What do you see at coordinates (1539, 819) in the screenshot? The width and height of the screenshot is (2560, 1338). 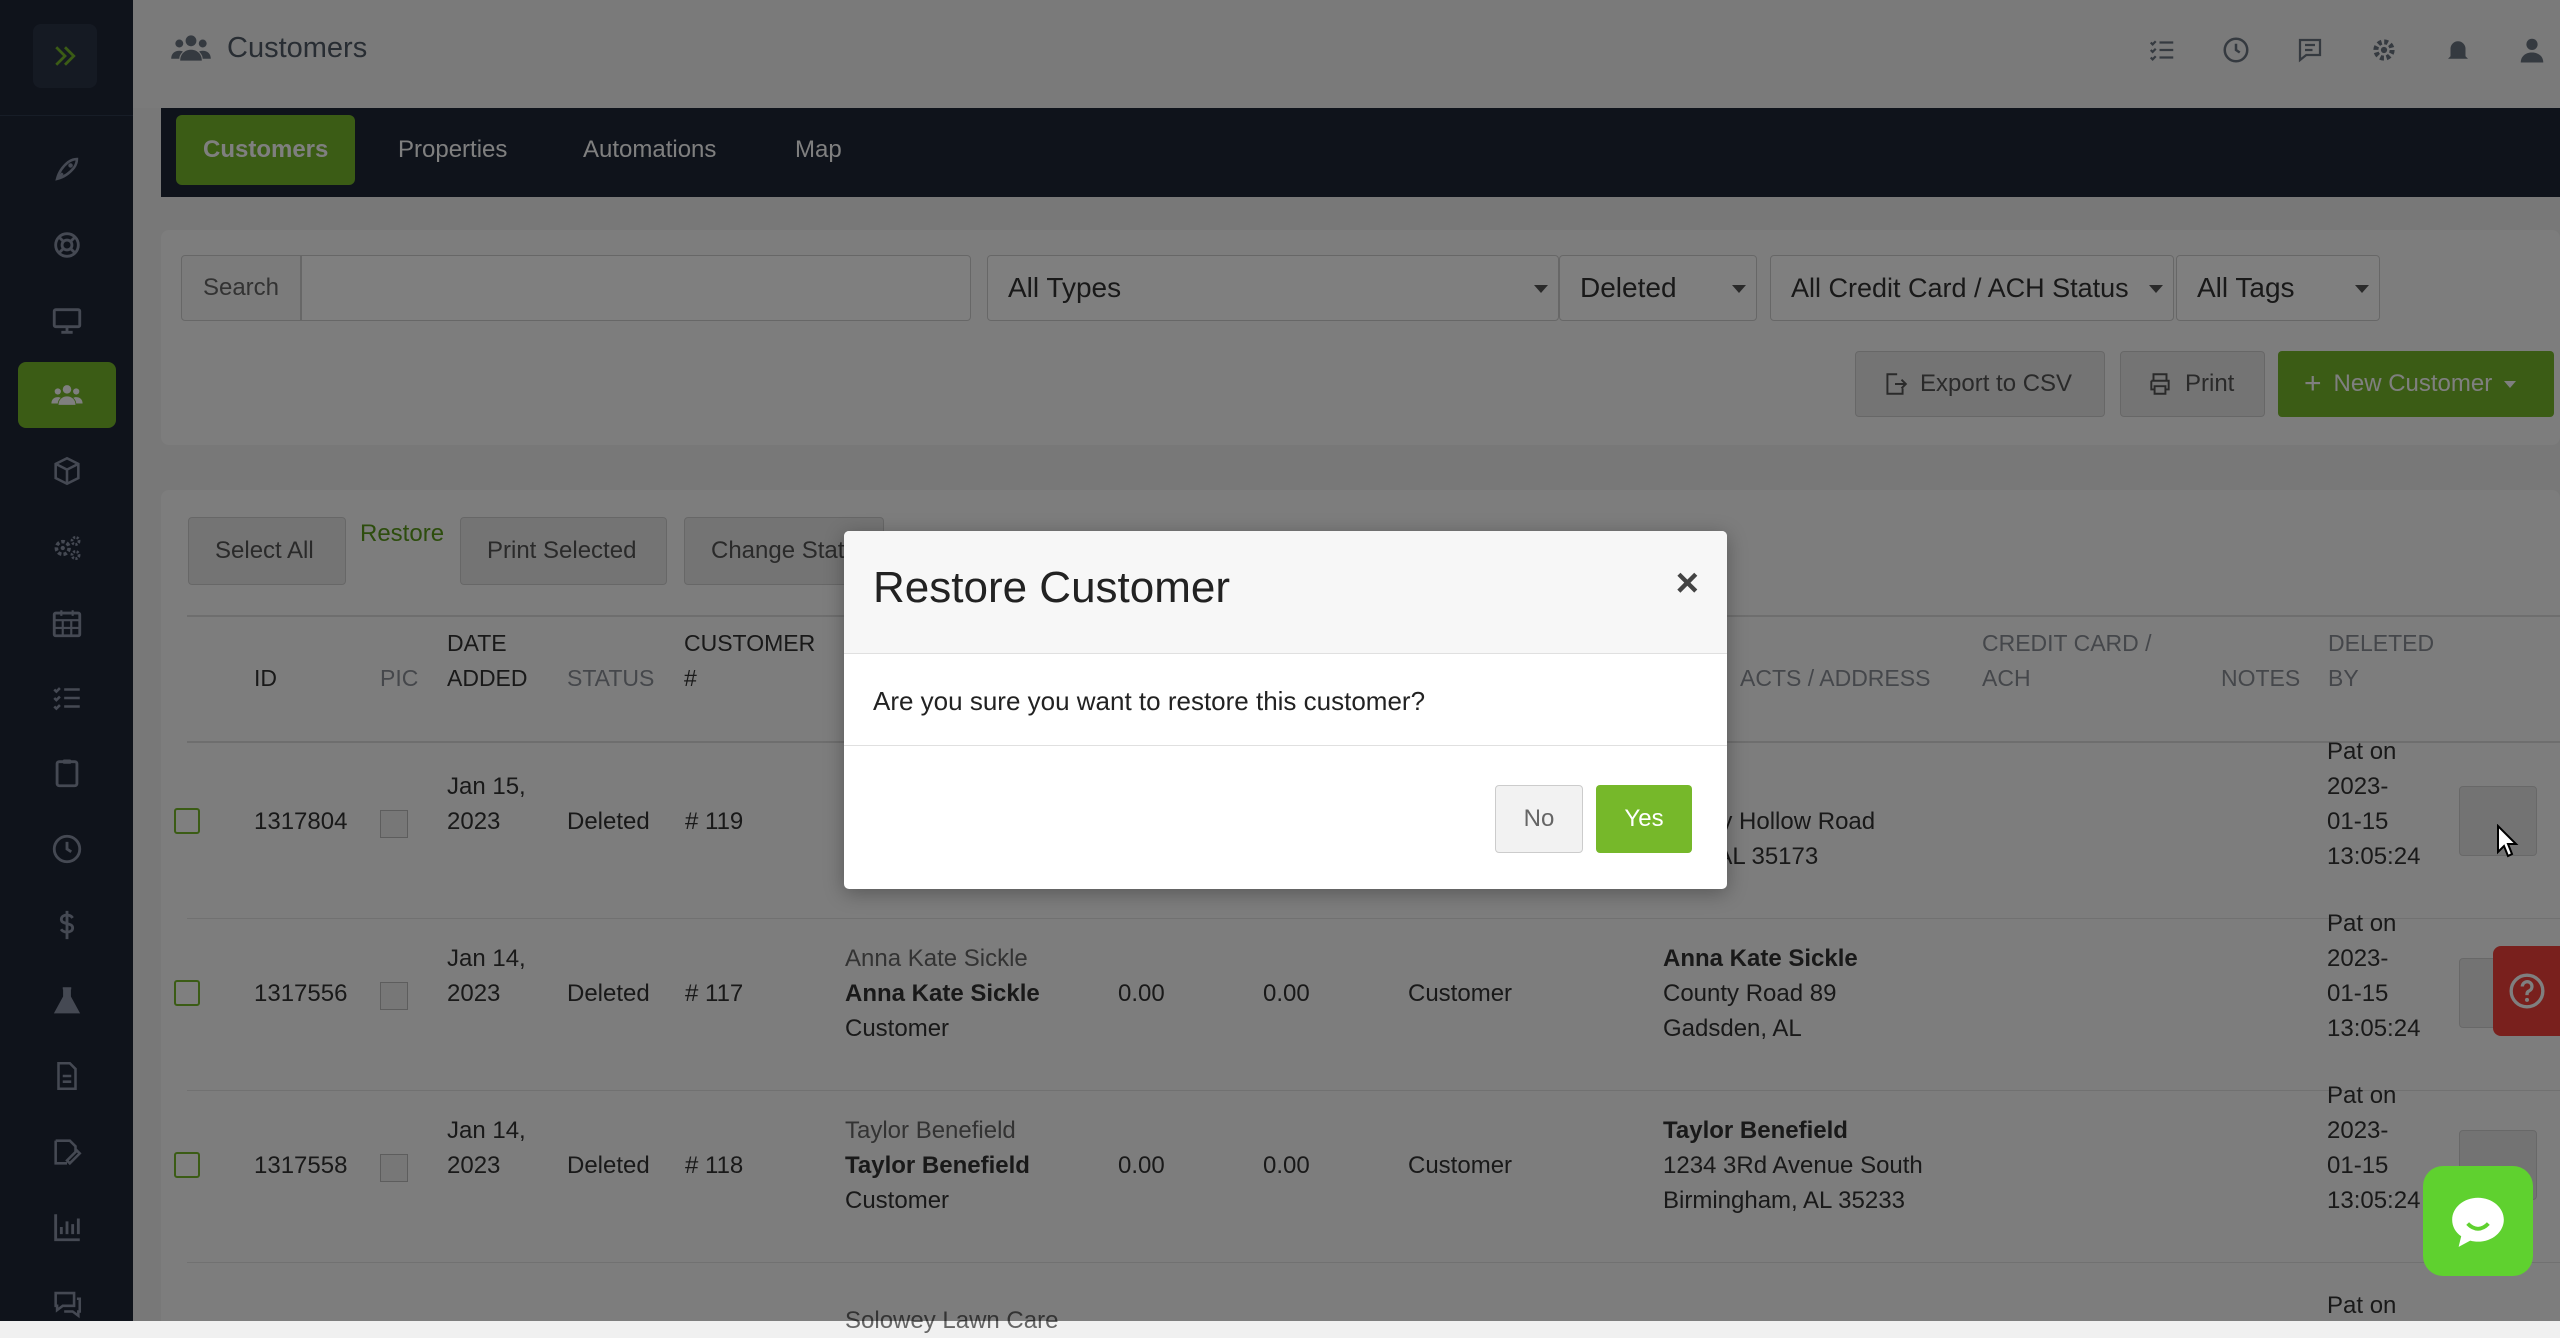 I see `no-button: No` at bounding box center [1539, 819].